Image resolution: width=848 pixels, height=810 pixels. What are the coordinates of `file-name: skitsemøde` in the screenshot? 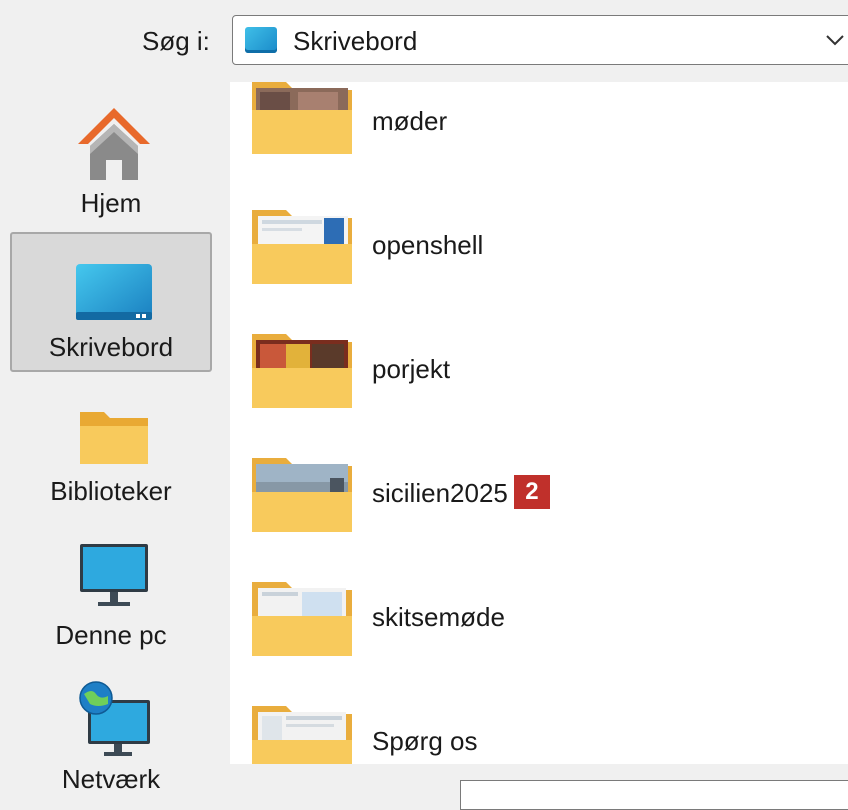 It's located at (438, 617).